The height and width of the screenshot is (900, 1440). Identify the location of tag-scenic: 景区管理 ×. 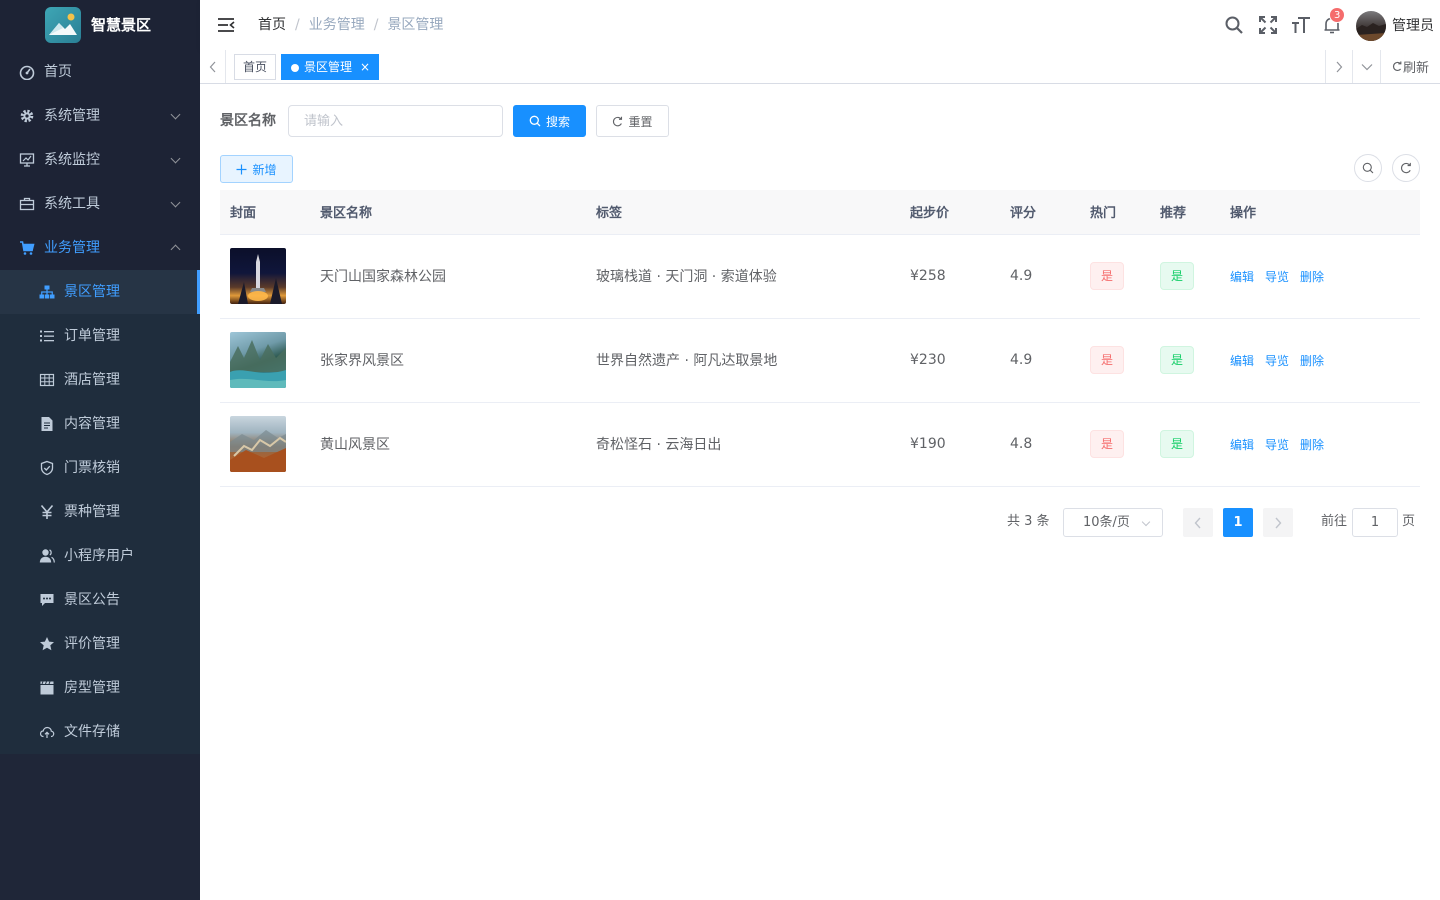
(330, 67).